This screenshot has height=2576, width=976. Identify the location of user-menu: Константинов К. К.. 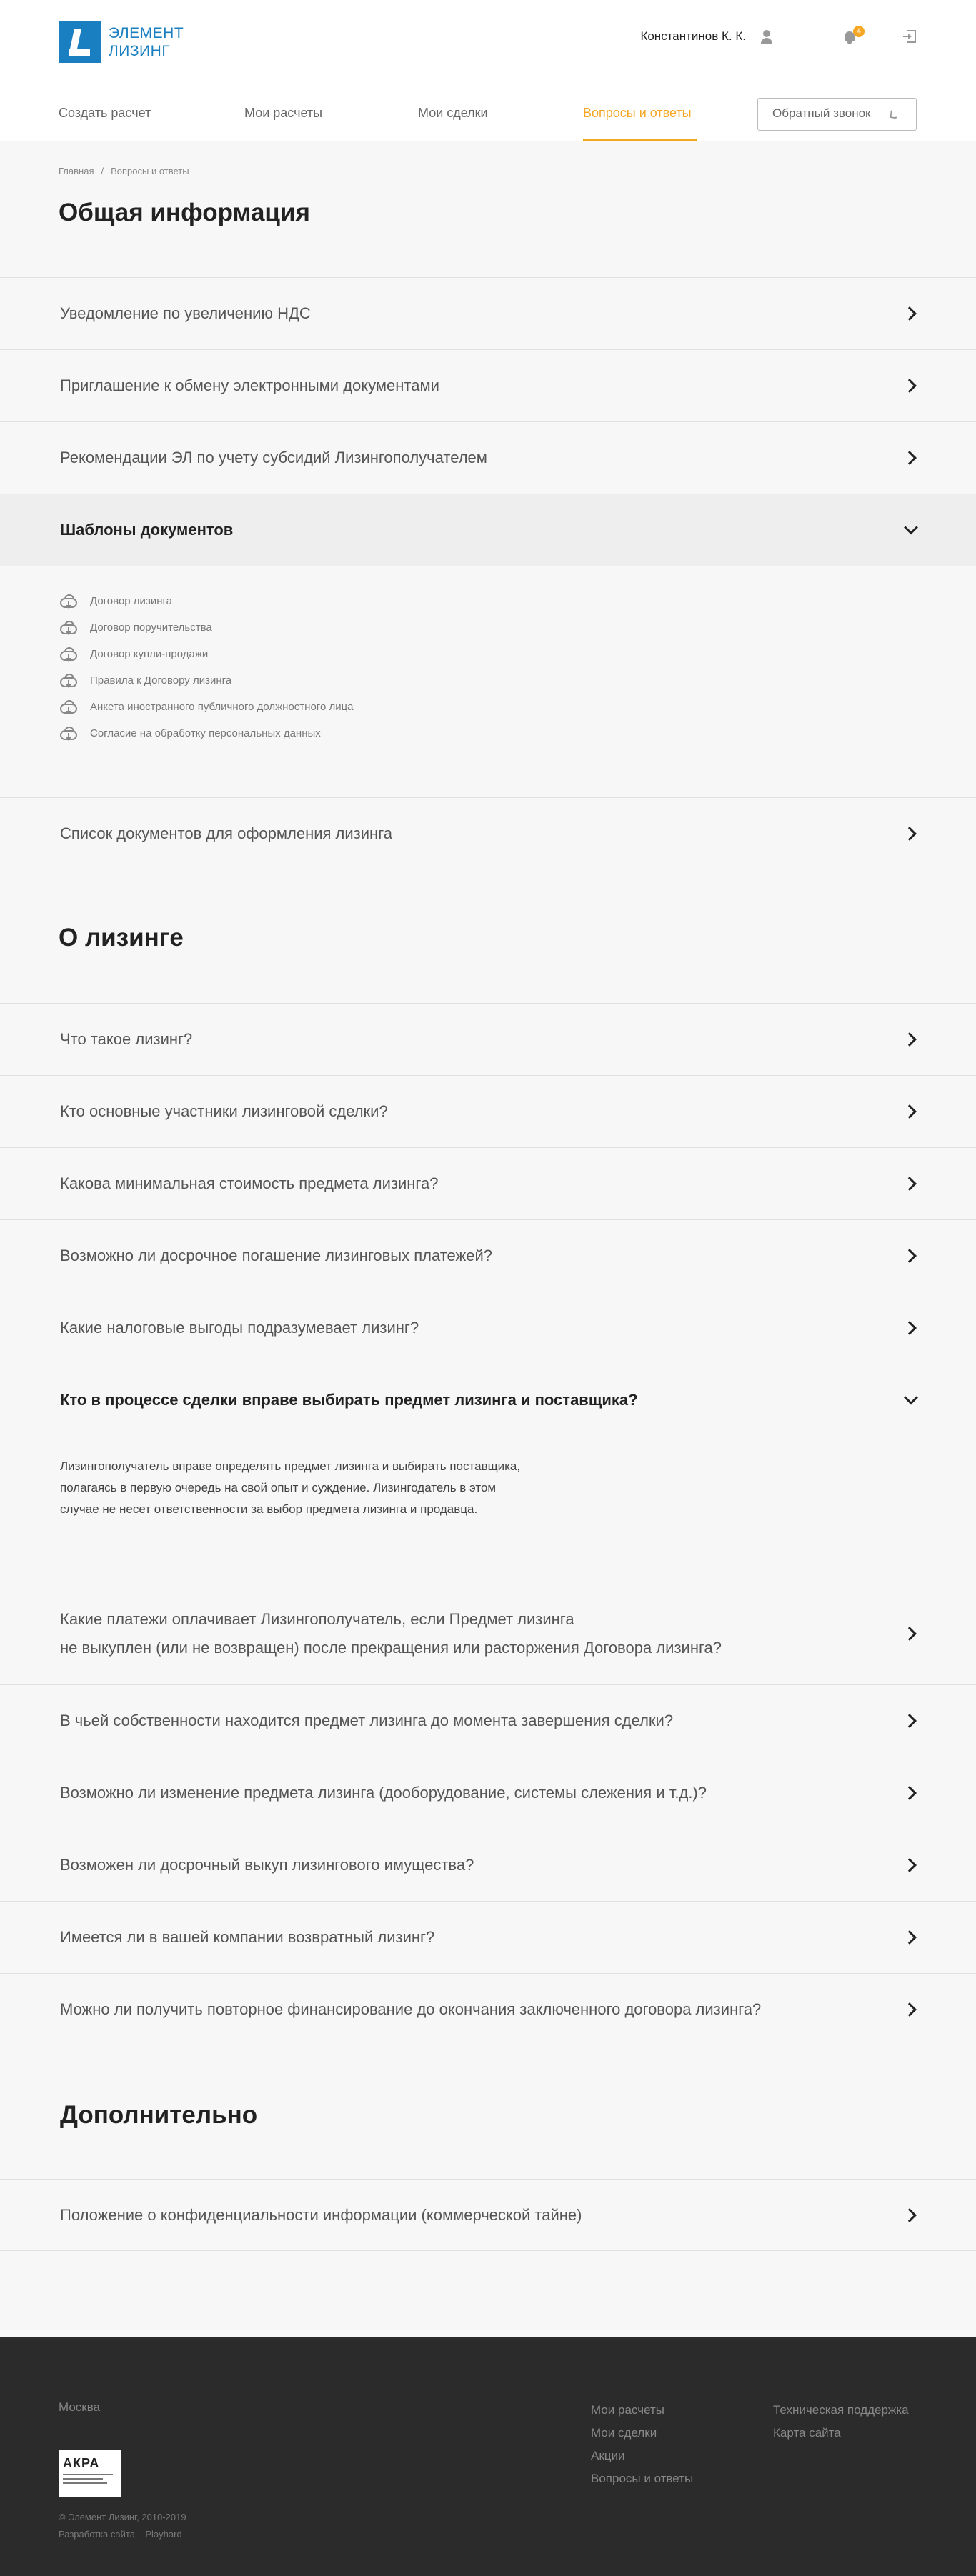
(707, 37).